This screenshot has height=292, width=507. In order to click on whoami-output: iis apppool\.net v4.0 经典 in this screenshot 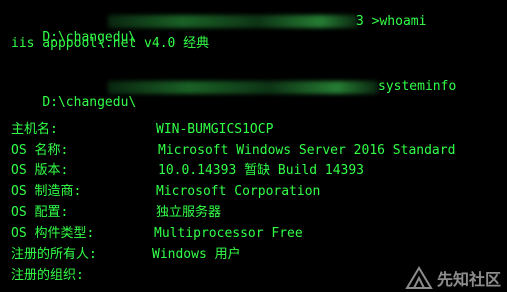, I will do `click(110, 43)`.